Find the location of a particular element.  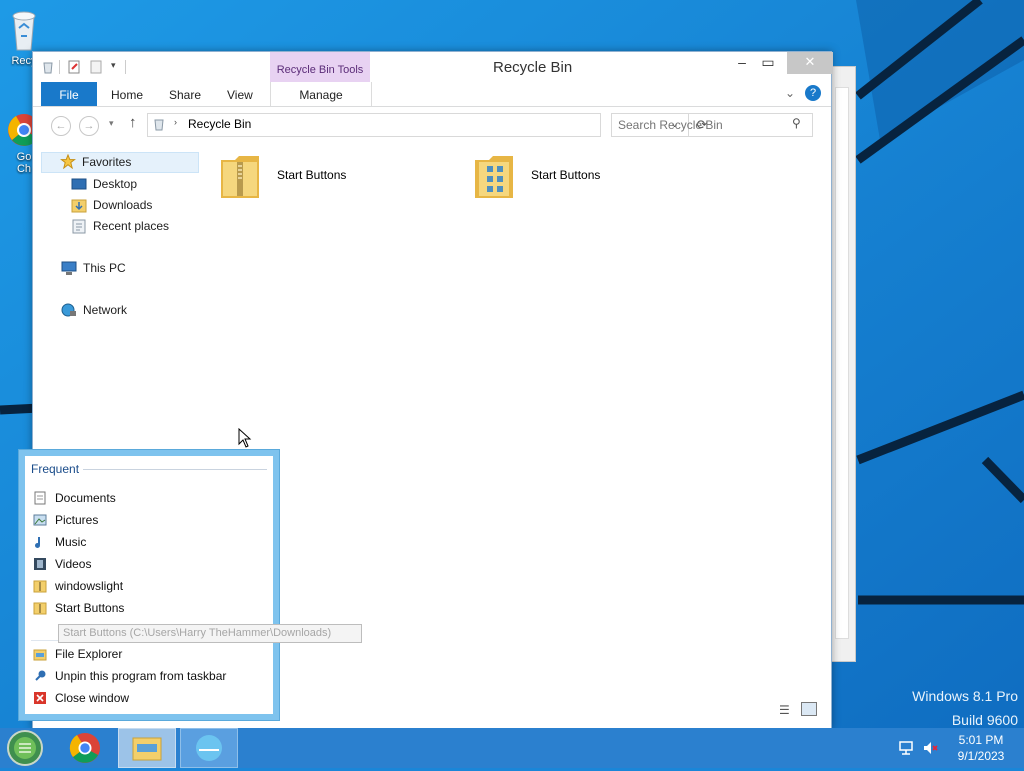

nav-item-favorites: Favorites is located at coordinates (120, 162).